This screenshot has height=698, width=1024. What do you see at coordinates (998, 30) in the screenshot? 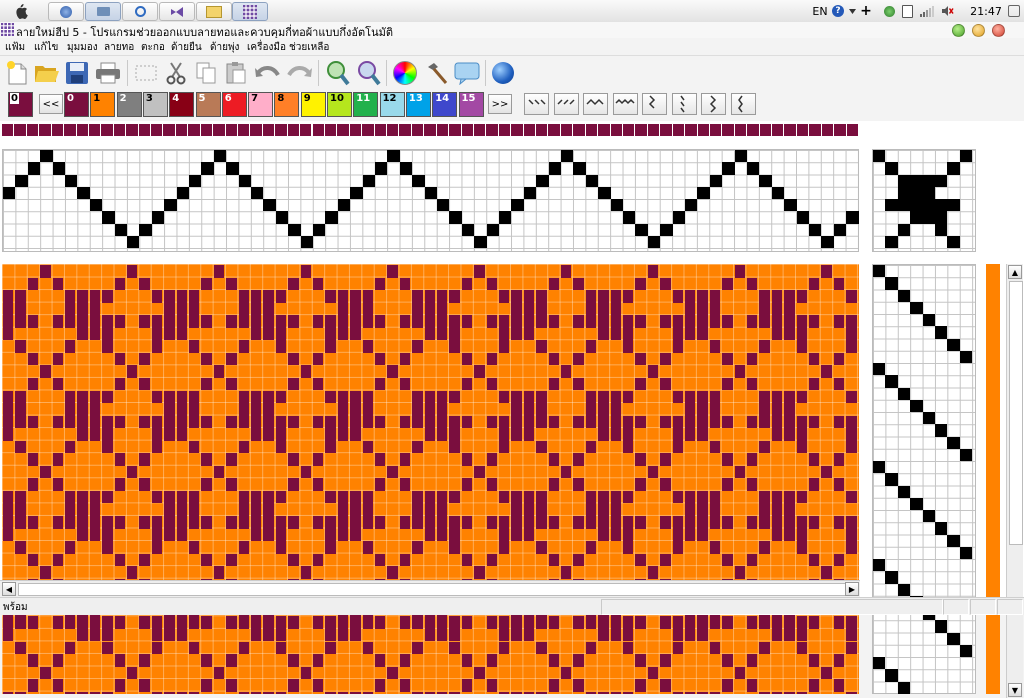
I see `close-button` at bounding box center [998, 30].